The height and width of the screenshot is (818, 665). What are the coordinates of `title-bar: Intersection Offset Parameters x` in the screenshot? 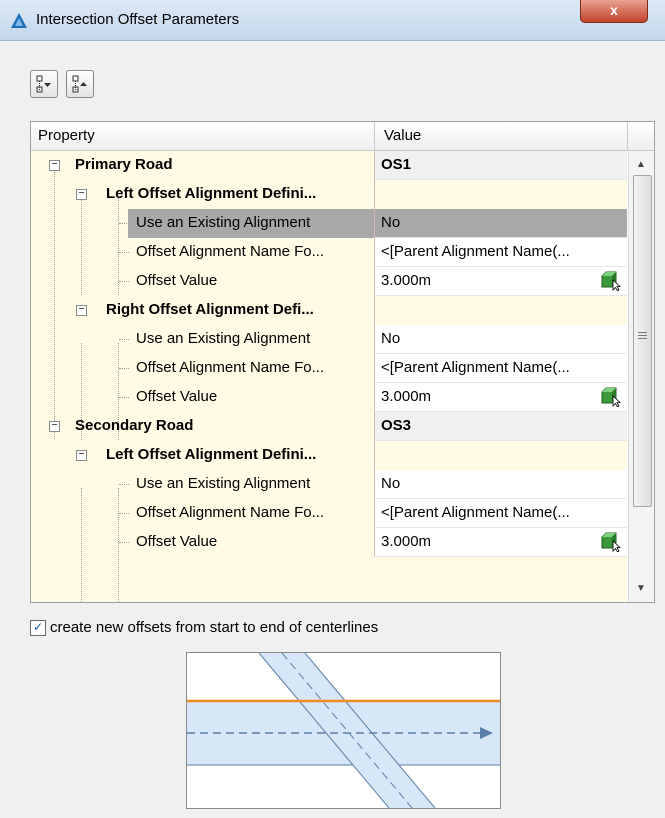 It's located at (332, 20).